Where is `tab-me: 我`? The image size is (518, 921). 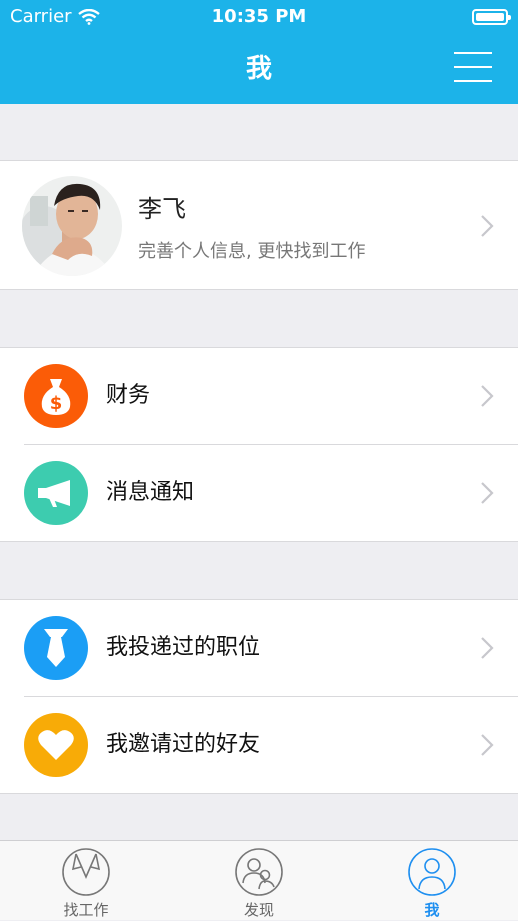 tab-me: 我 is located at coordinates (432, 881).